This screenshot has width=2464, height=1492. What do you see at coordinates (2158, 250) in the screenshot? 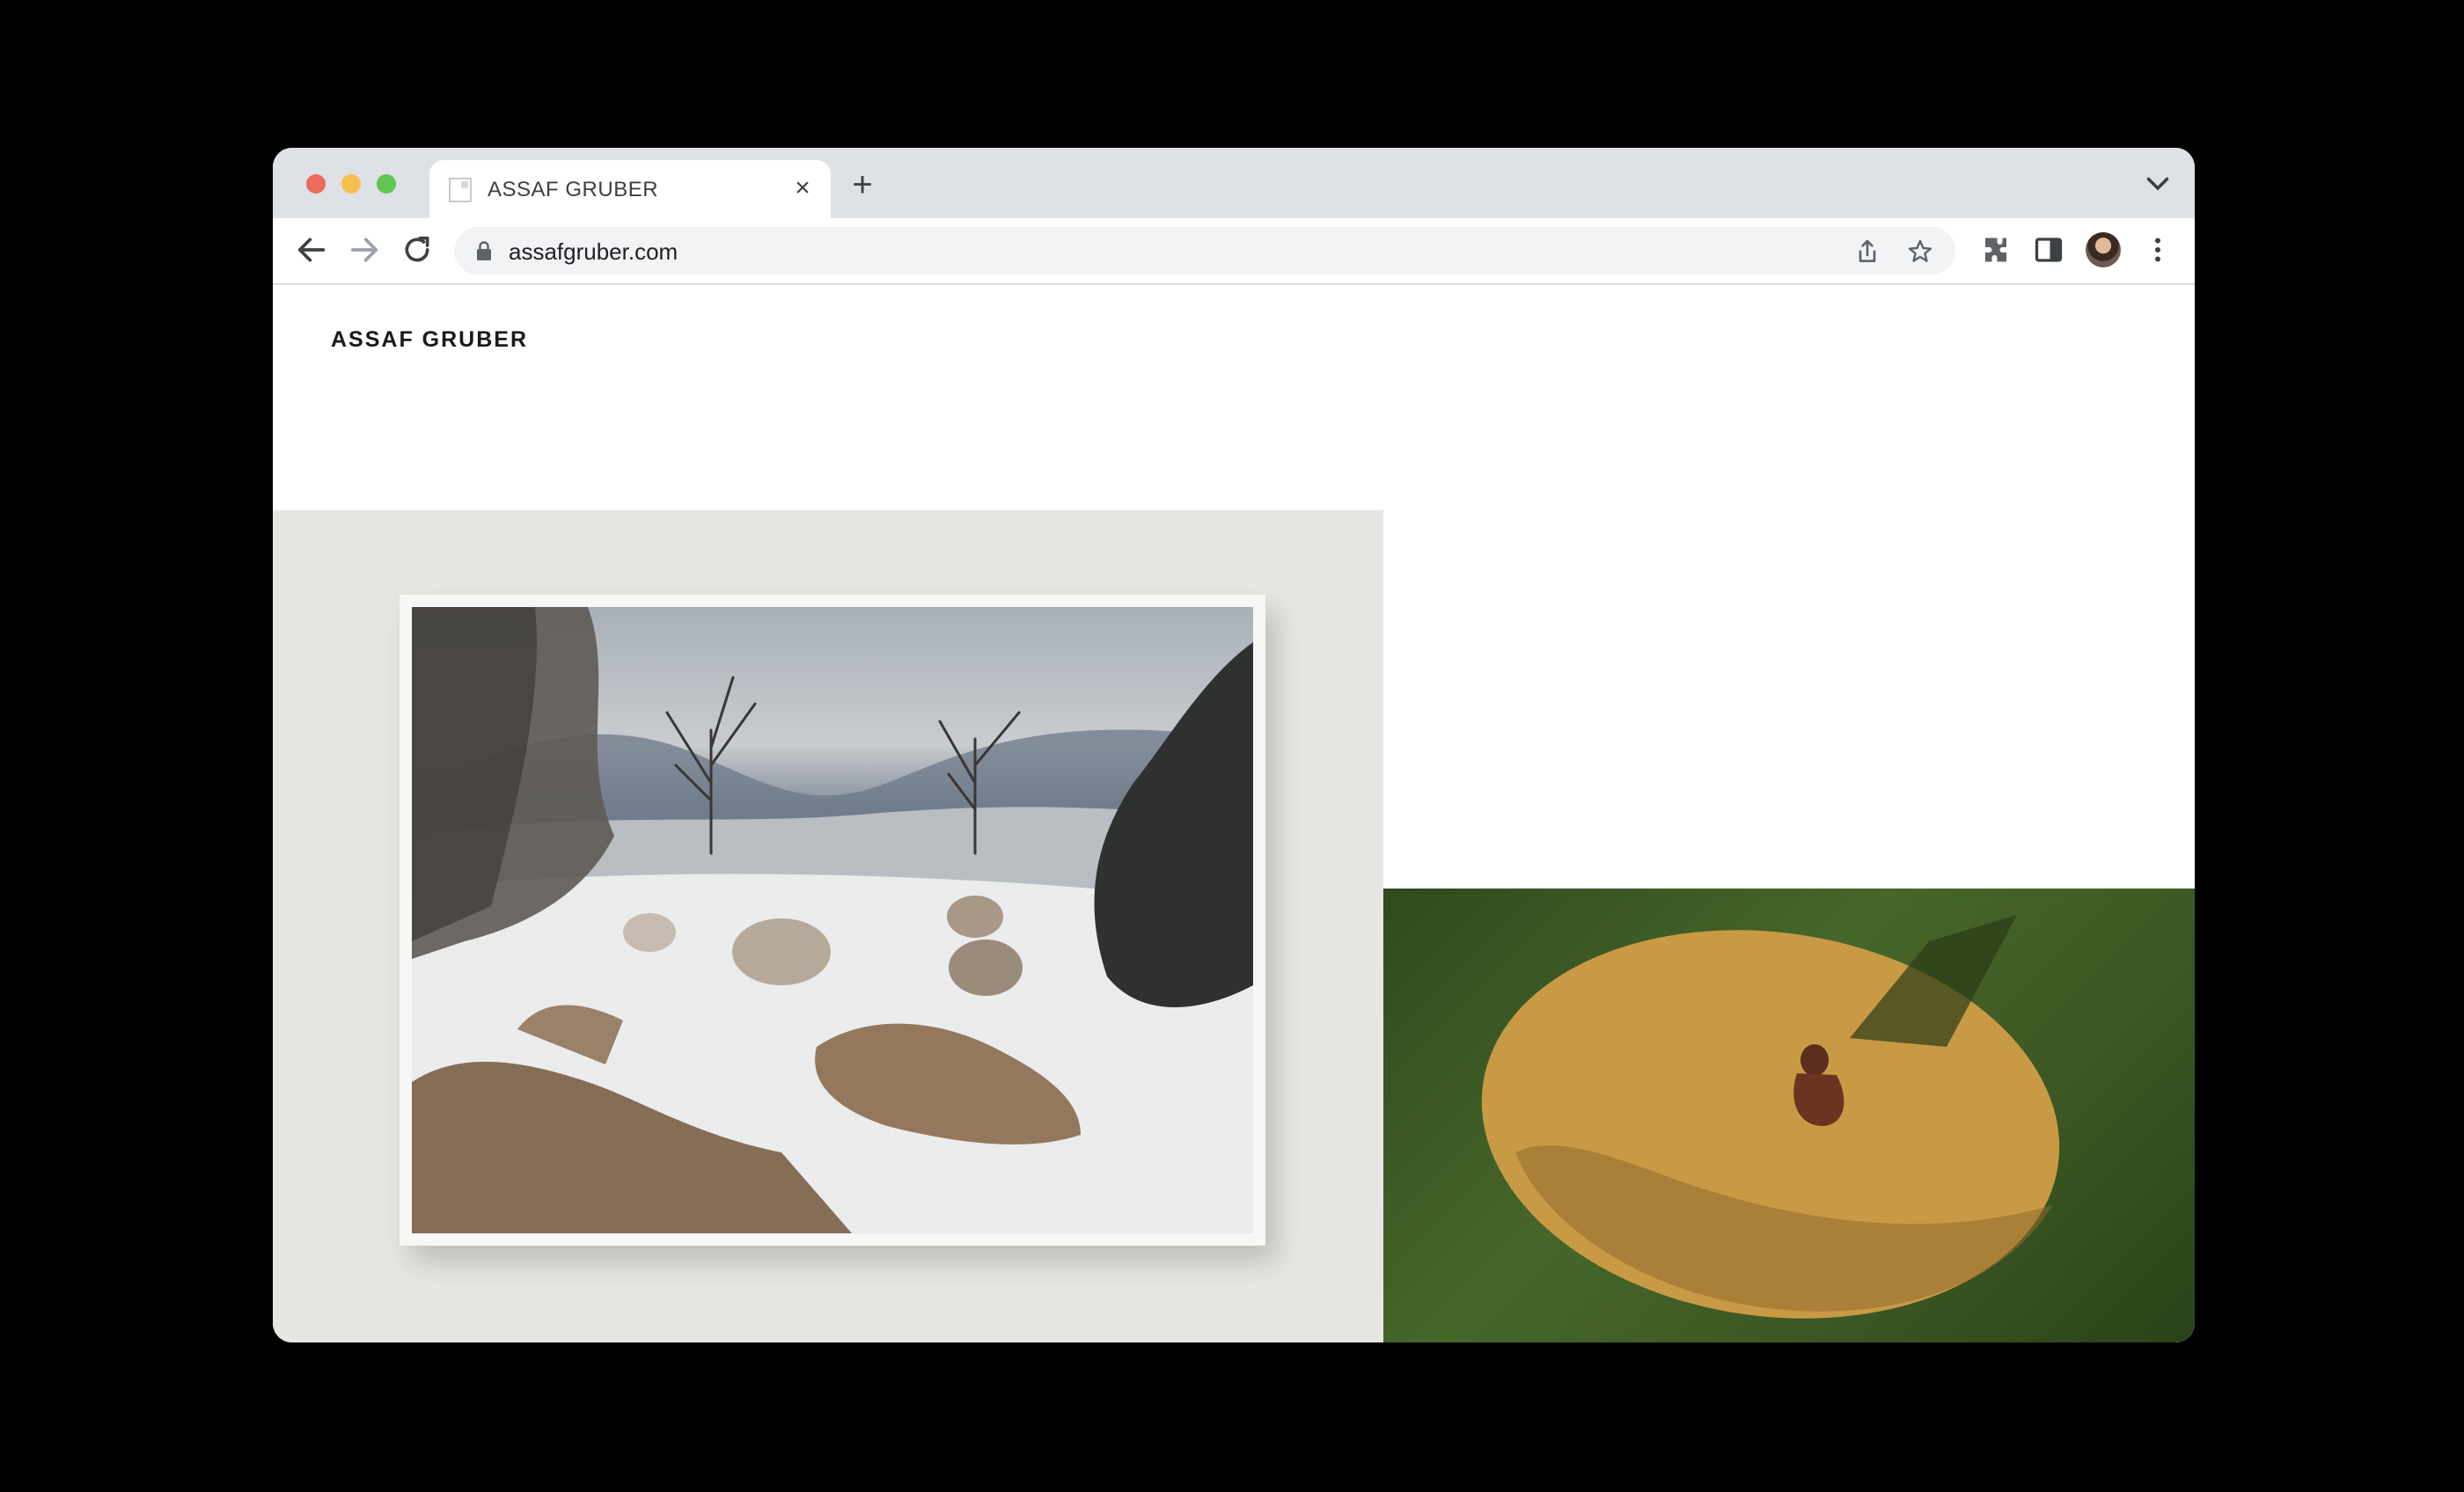
I see `more-menu-icon` at bounding box center [2158, 250].